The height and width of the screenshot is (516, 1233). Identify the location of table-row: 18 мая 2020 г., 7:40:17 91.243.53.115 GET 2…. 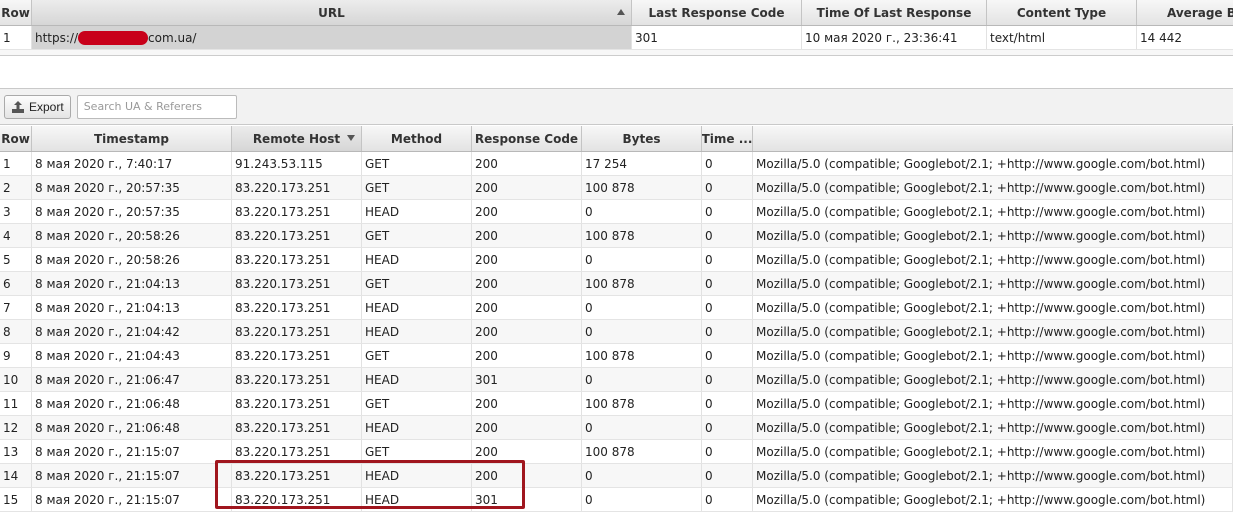
(616, 164).